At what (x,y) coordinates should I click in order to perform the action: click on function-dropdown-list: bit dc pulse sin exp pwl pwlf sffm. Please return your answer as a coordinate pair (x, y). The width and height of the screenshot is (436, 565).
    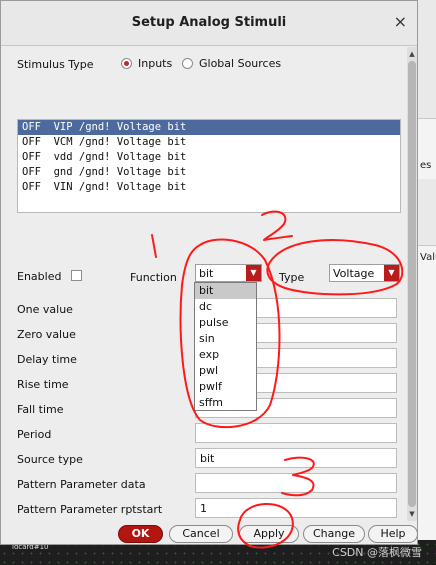
    Looking at the image, I should click on (225, 346).